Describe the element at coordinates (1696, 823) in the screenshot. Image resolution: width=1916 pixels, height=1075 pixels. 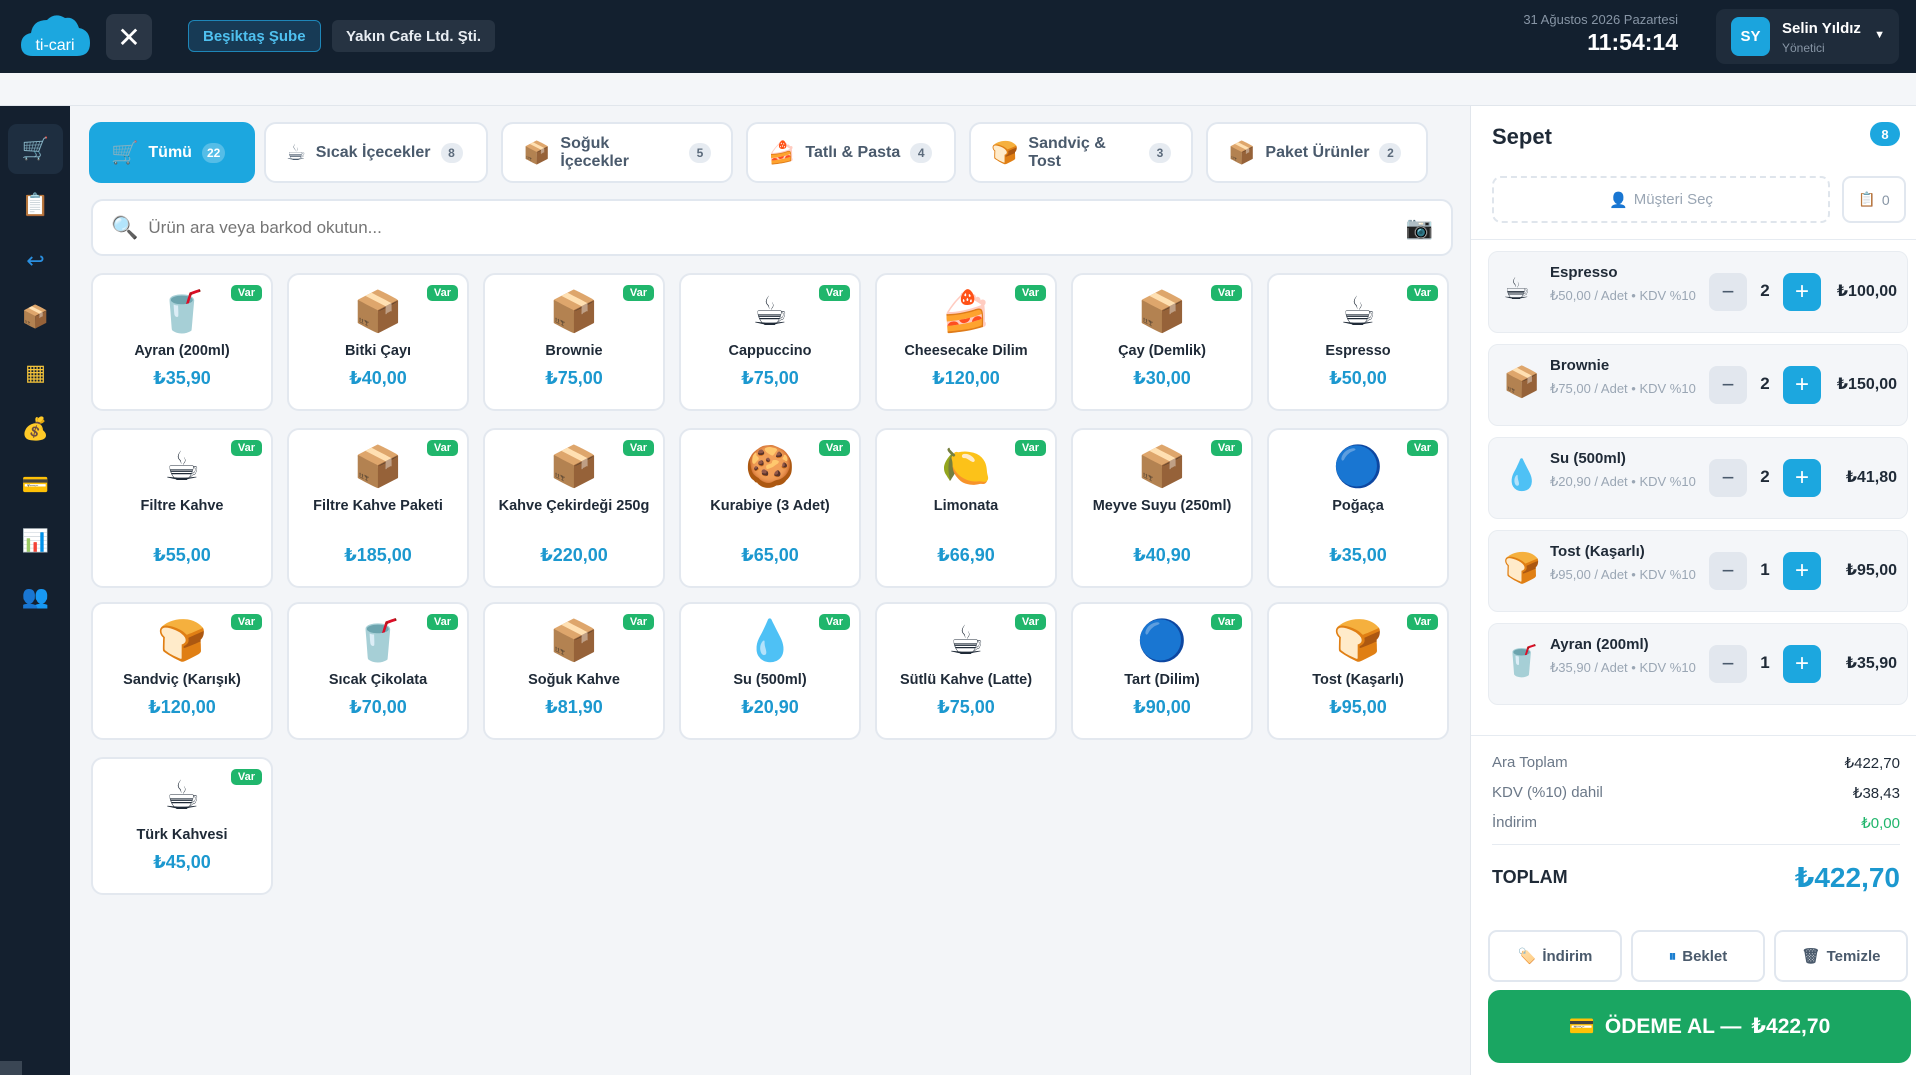
I see `discount-row: İndirim ₺0,00` at that location.